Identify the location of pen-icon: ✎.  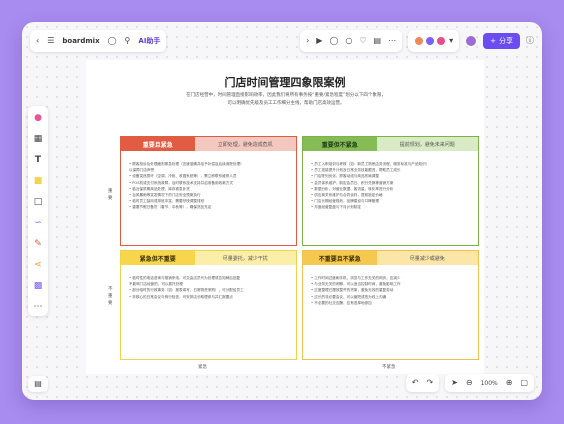
(38, 244).